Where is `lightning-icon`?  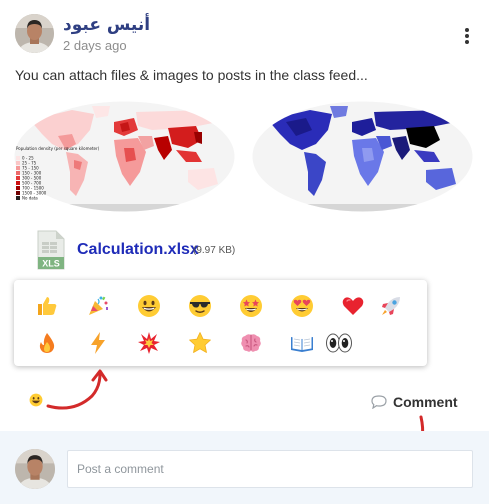 lightning-icon is located at coordinates (98, 343).